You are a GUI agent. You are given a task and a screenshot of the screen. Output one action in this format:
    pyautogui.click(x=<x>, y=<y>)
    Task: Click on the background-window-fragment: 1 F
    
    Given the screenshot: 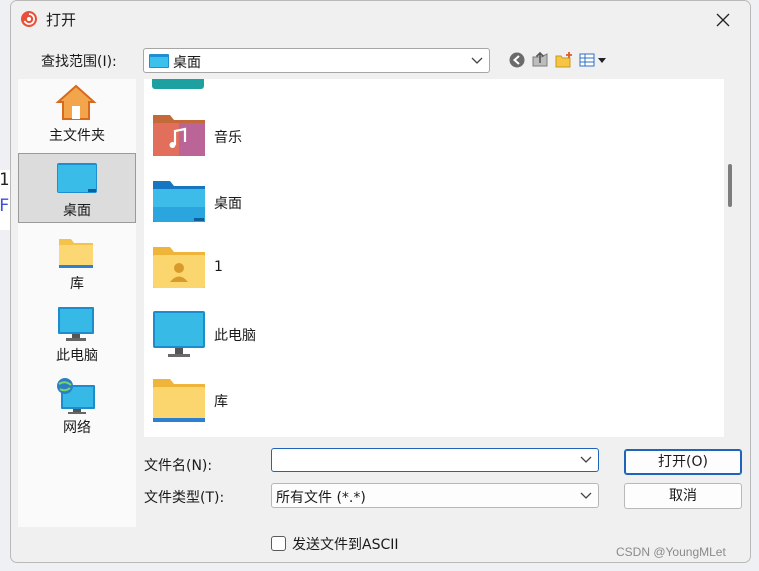 What is the action you would take?
    pyautogui.click(x=5, y=200)
    